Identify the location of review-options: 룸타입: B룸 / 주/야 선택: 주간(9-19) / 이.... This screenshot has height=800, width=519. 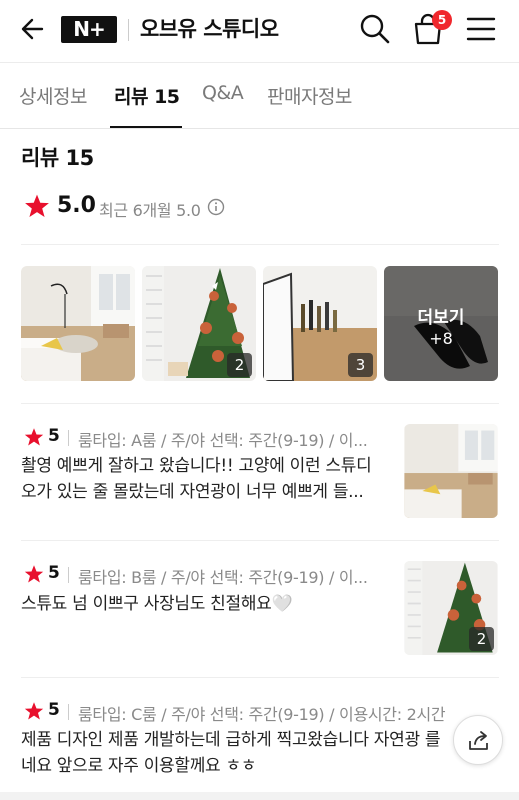
(223, 577).